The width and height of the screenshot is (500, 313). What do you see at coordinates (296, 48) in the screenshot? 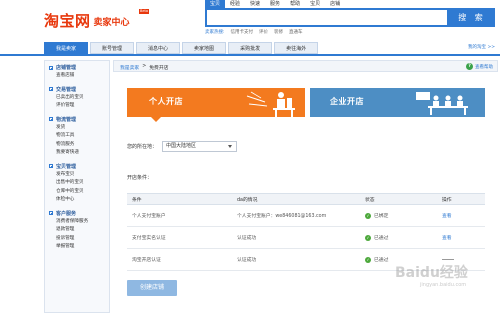
I see `nav-item-overseas: 卖往海外` at bounding box center [296, 48].